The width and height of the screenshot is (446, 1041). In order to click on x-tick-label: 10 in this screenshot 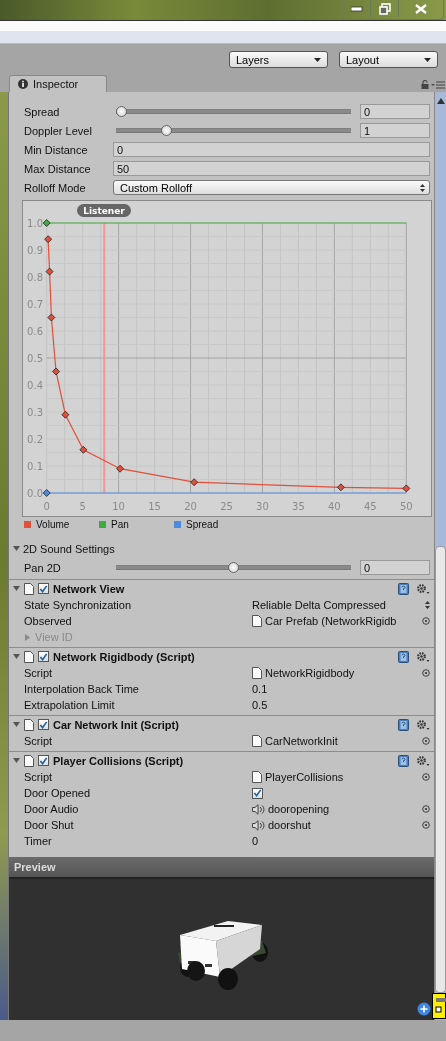, I will do `click(118, 506)`.